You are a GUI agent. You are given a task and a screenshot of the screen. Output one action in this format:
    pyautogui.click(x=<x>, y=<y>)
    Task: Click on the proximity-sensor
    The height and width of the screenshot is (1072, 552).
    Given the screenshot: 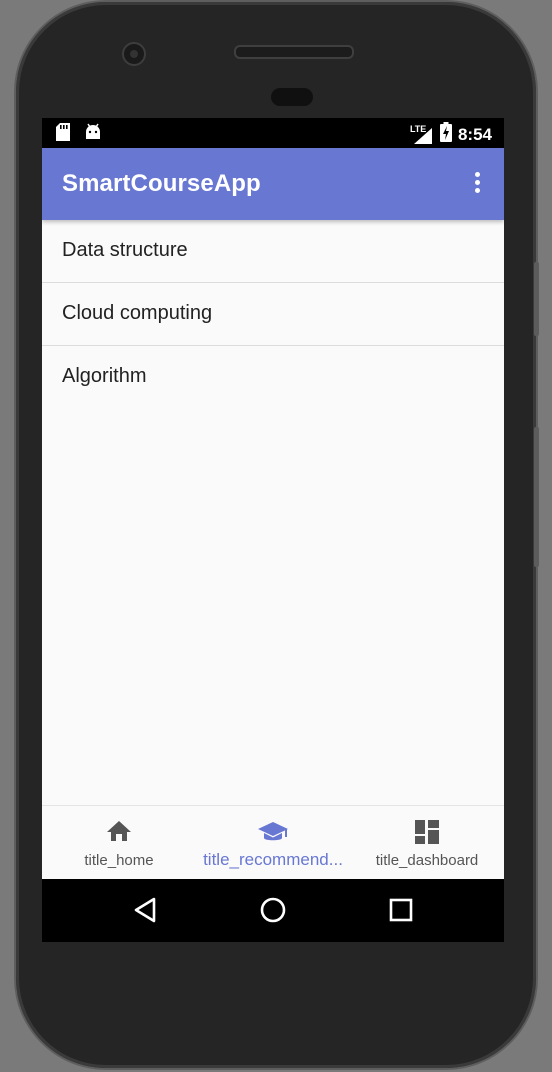 What is the action you would take?
    pyautogui.click(x=292, y=97)
    